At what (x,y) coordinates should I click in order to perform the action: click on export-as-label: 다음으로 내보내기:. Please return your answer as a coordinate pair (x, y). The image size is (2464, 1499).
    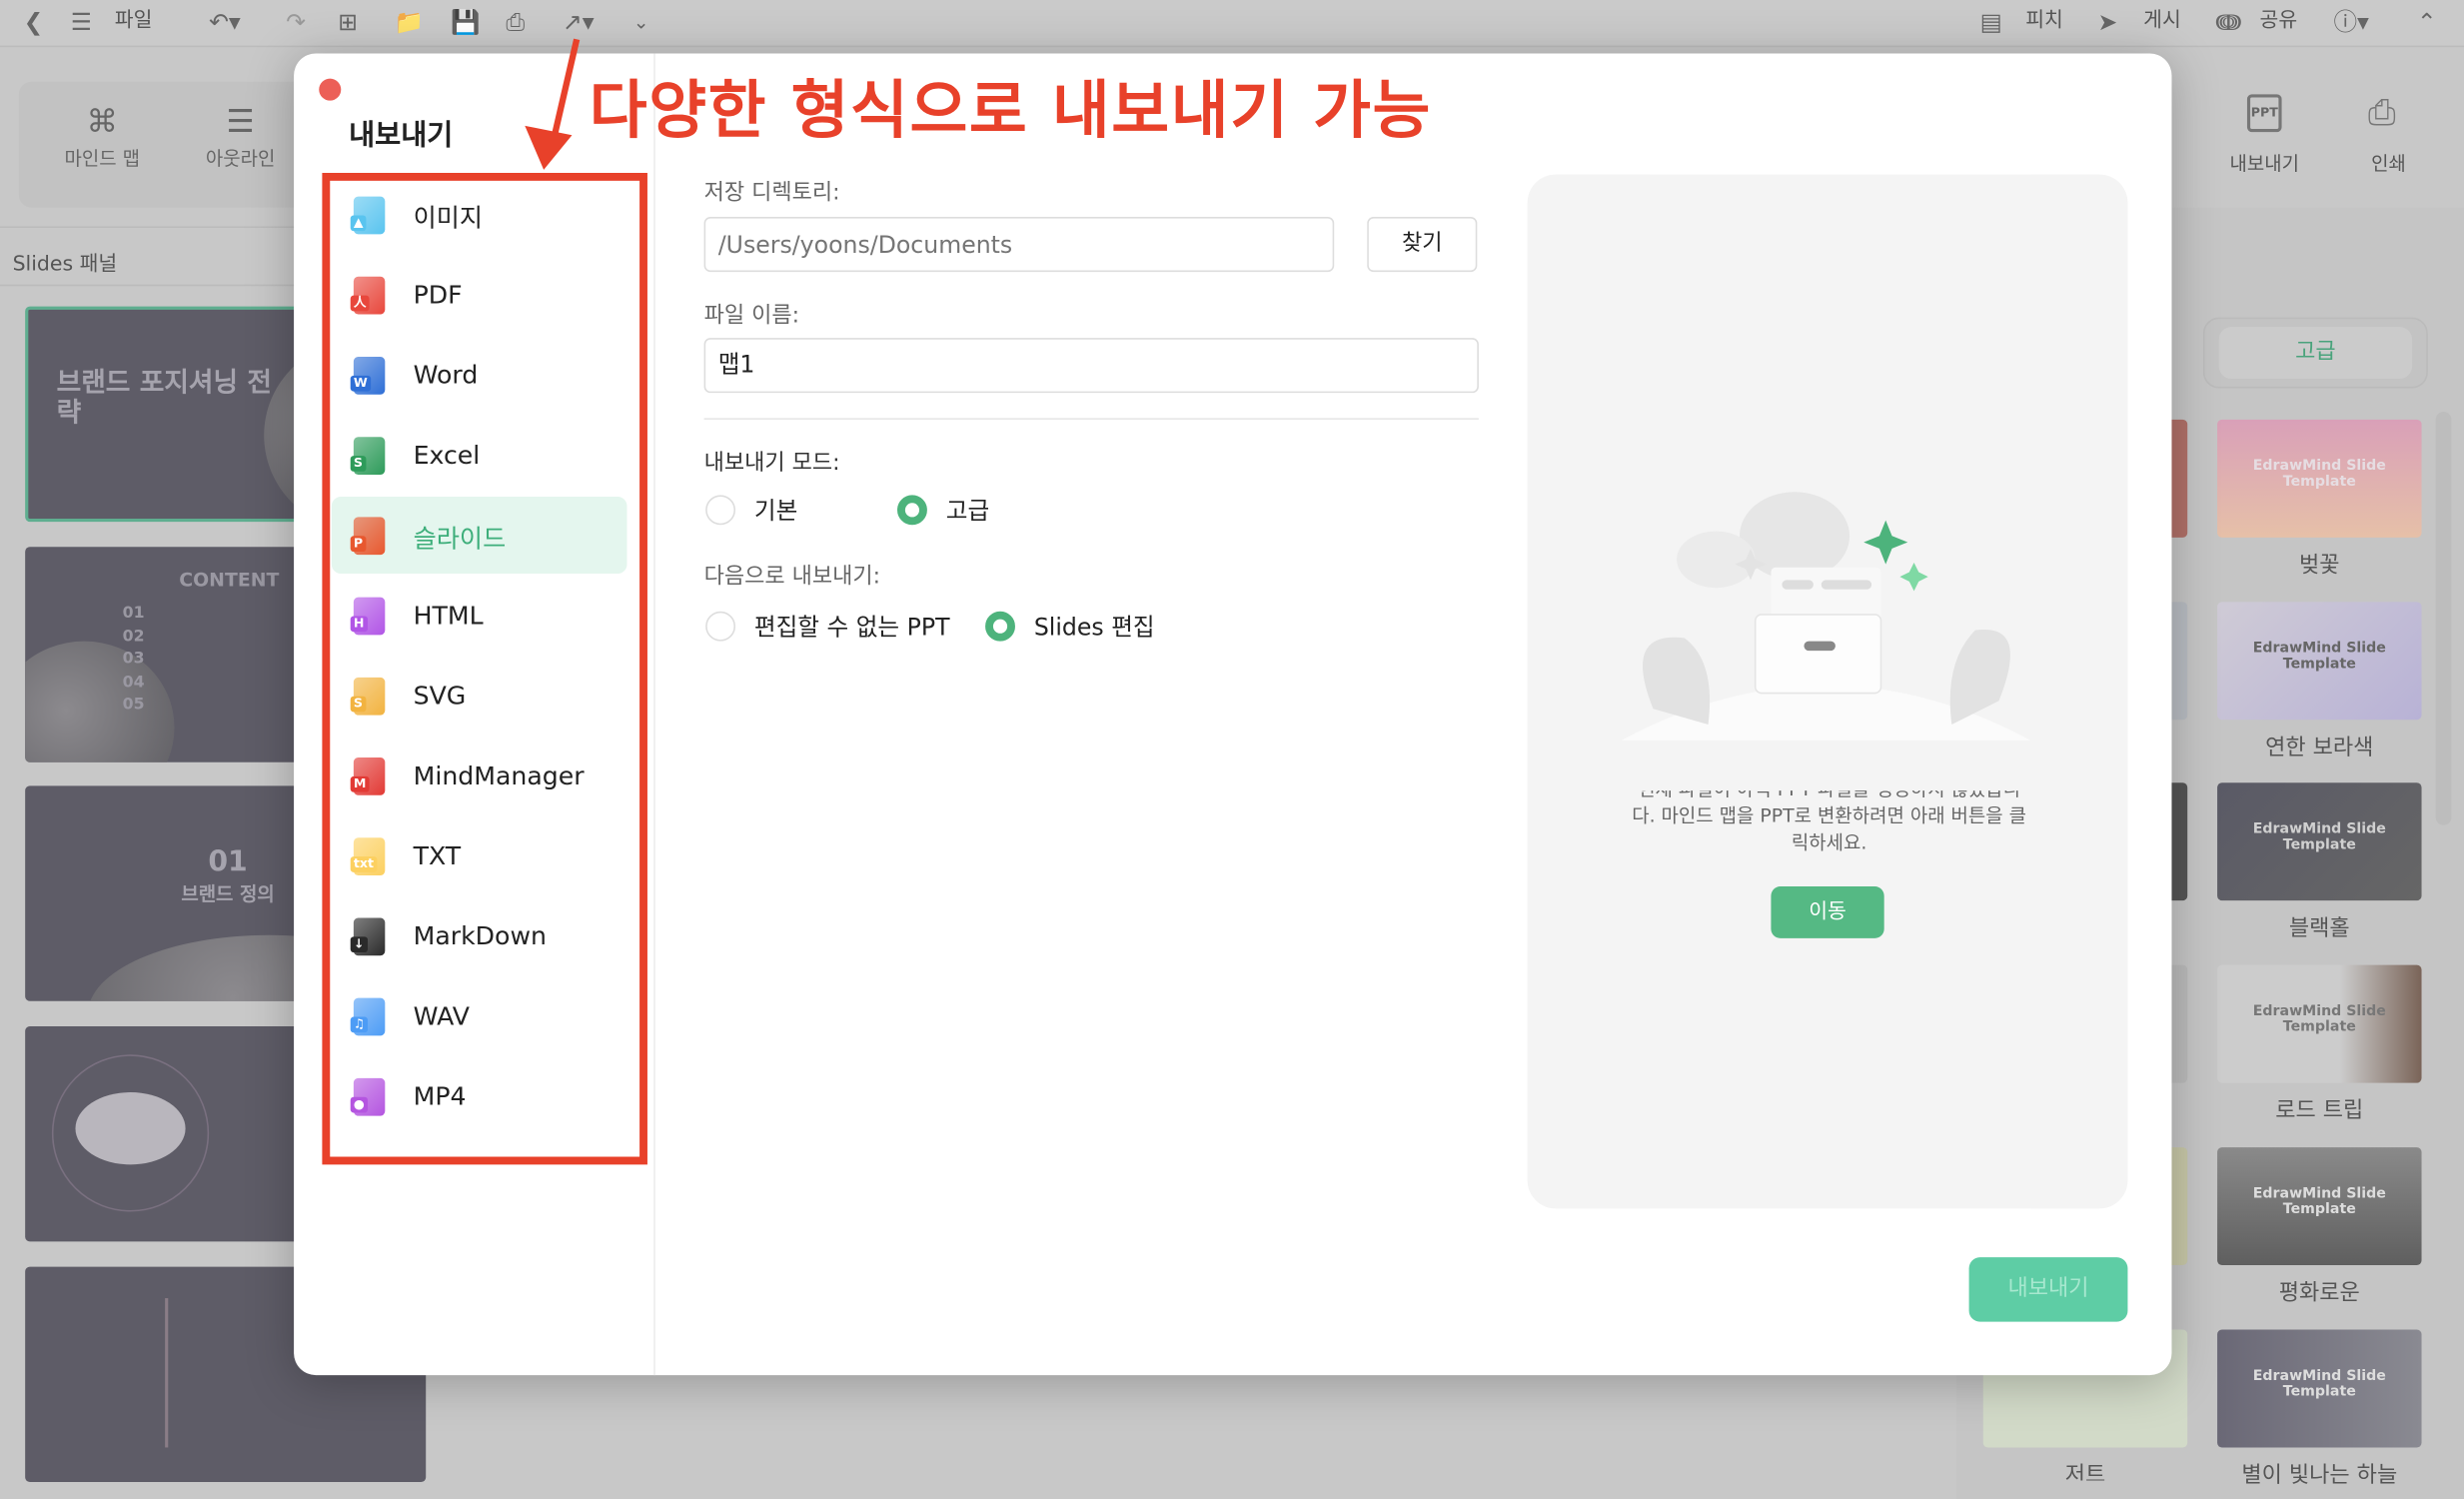
    Looking at the image, I should click on (792, 577).